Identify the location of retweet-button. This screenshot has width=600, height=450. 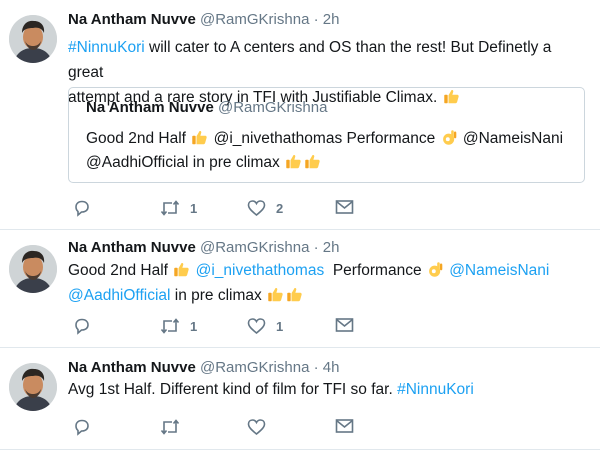
(170, 427).